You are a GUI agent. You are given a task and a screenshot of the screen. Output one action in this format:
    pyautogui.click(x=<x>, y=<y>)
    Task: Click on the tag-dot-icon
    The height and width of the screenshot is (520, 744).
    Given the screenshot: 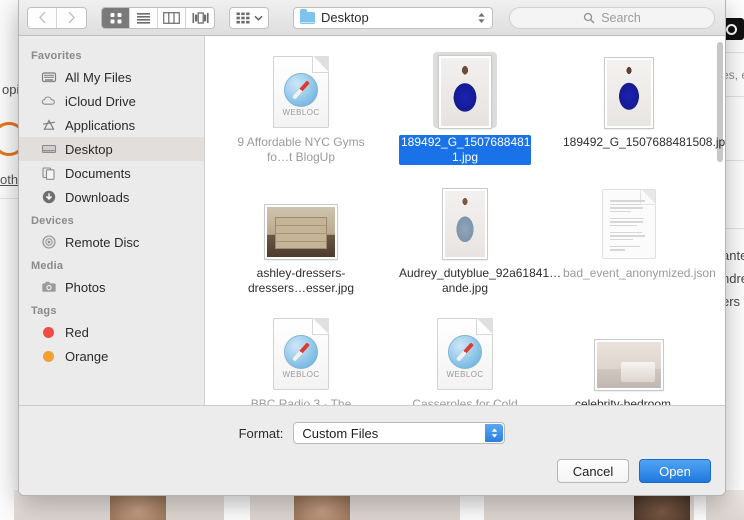 What is the action you would take?
    pyautogui.click(x=49, y=356)
    